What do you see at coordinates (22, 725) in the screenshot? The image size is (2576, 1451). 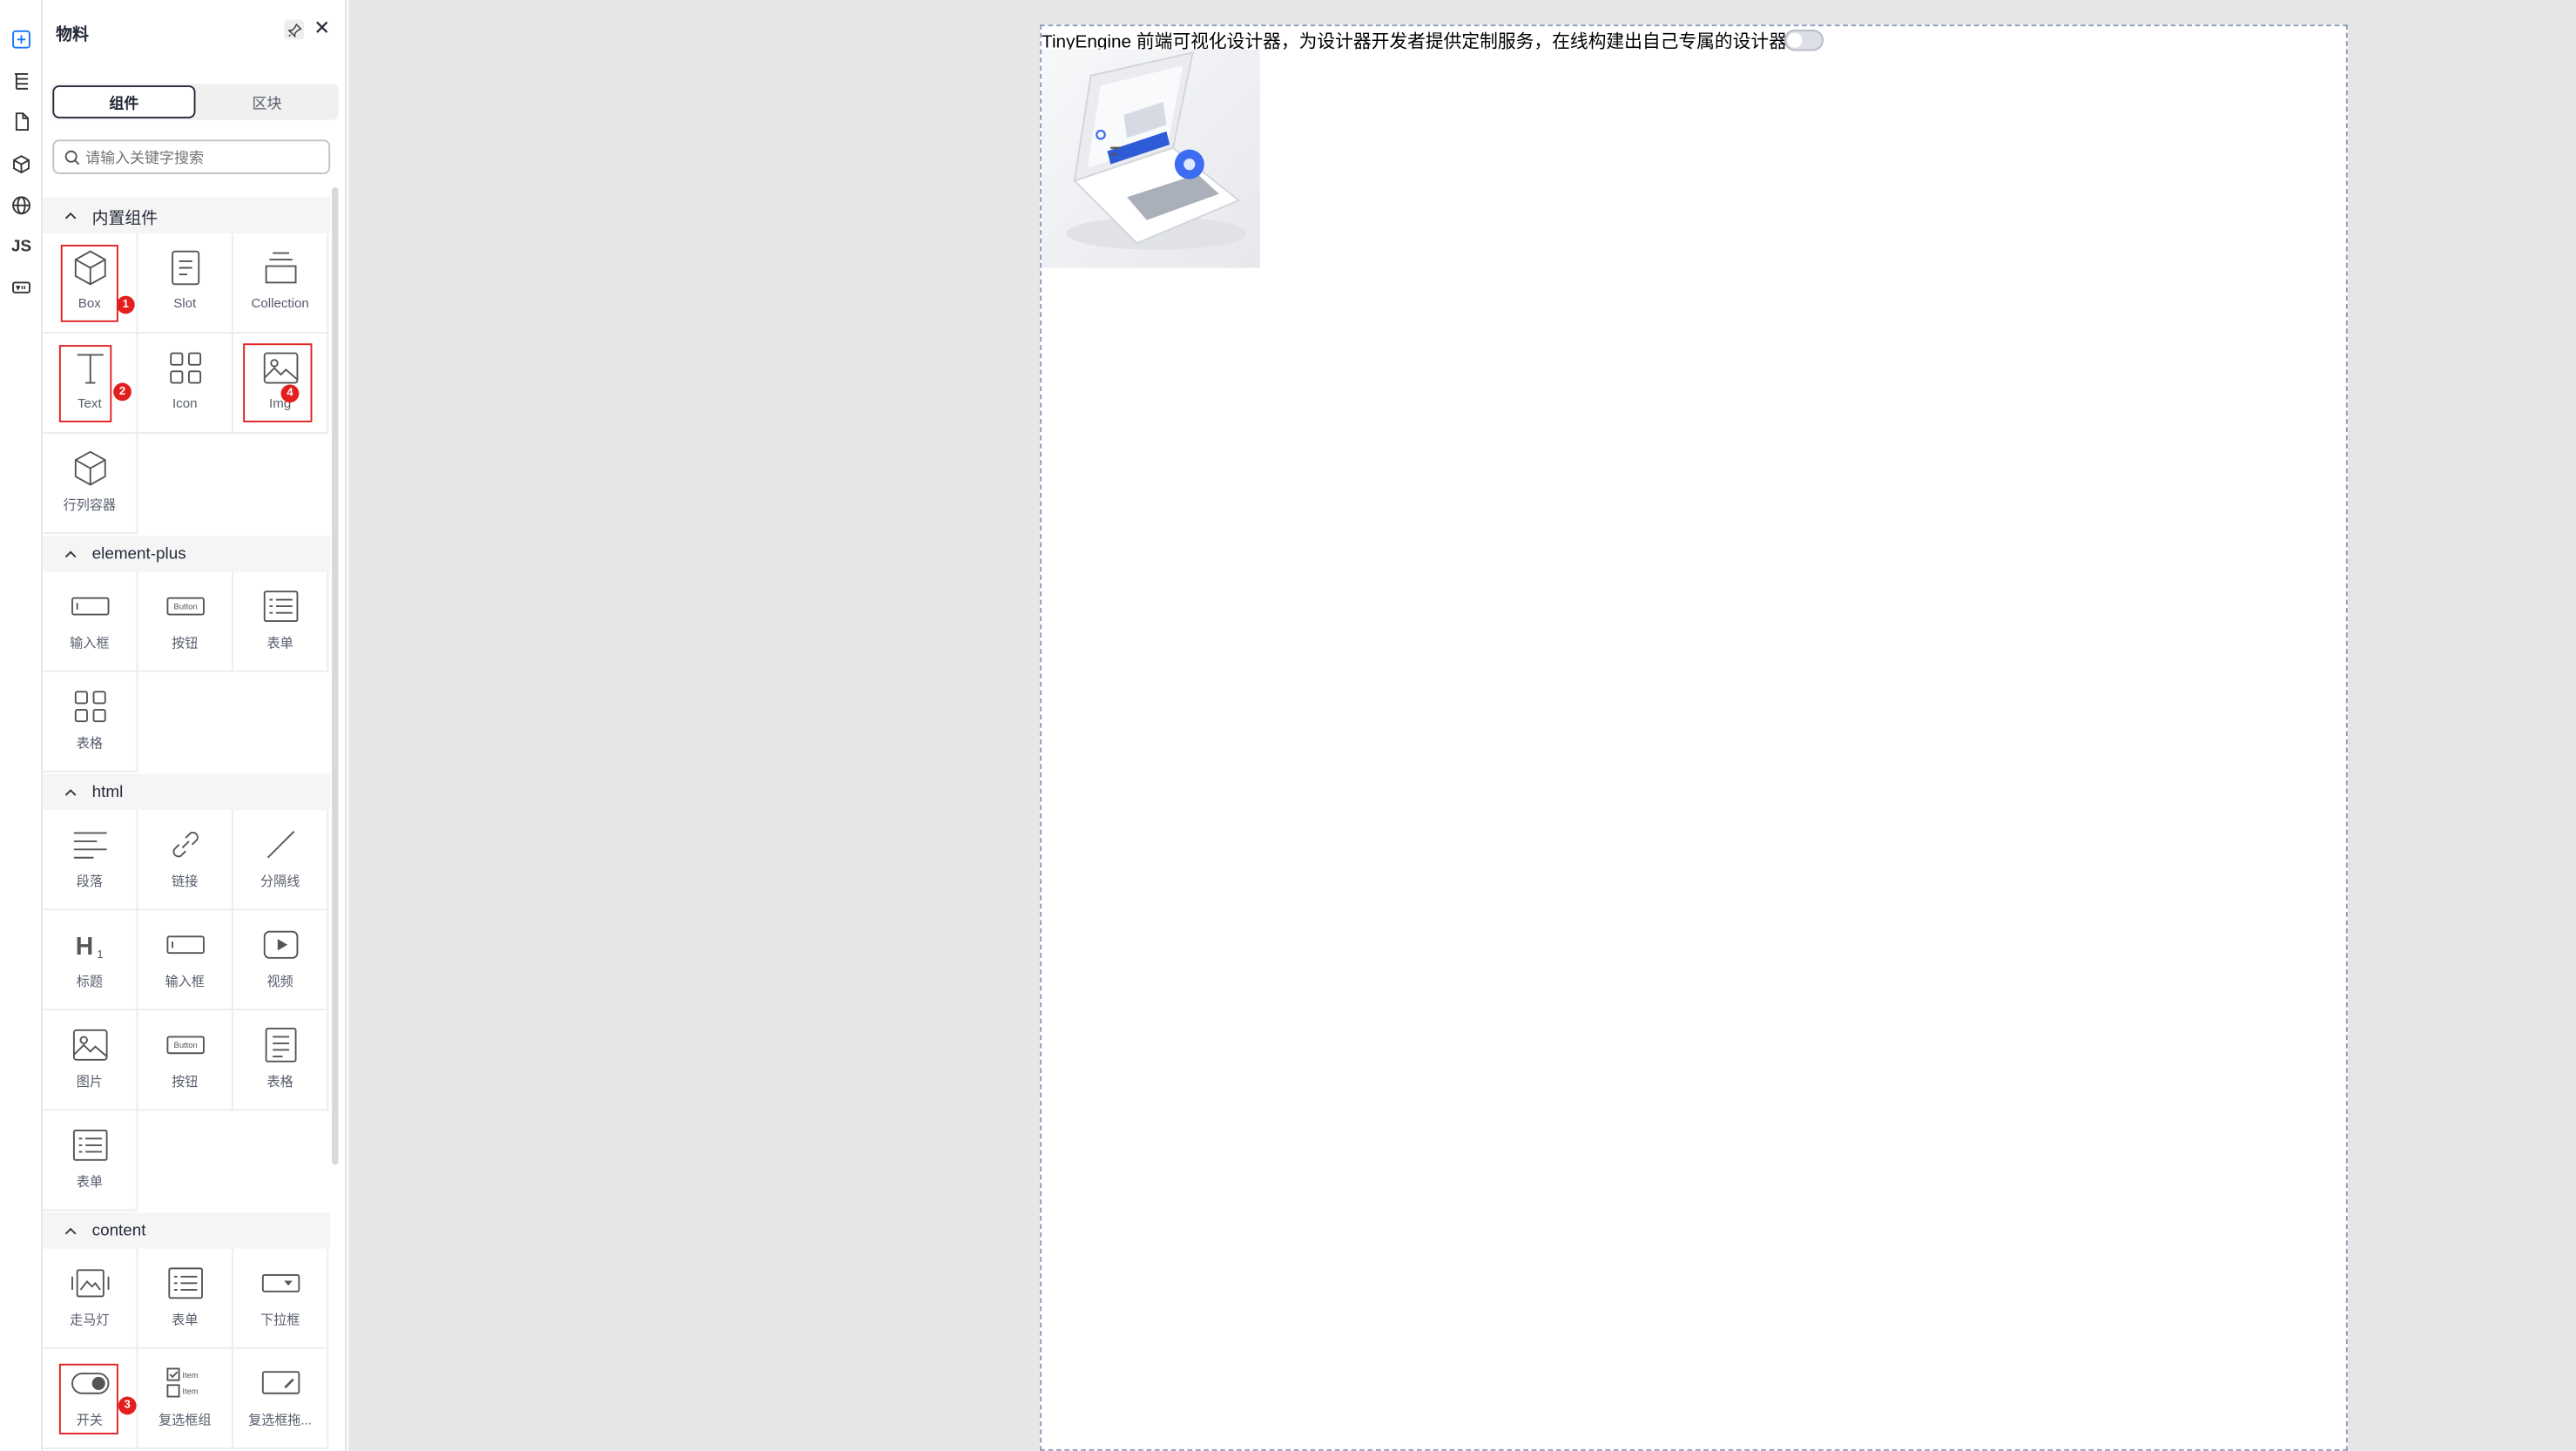 I see `activity-rail: JS` at bounding box center [22, 725].